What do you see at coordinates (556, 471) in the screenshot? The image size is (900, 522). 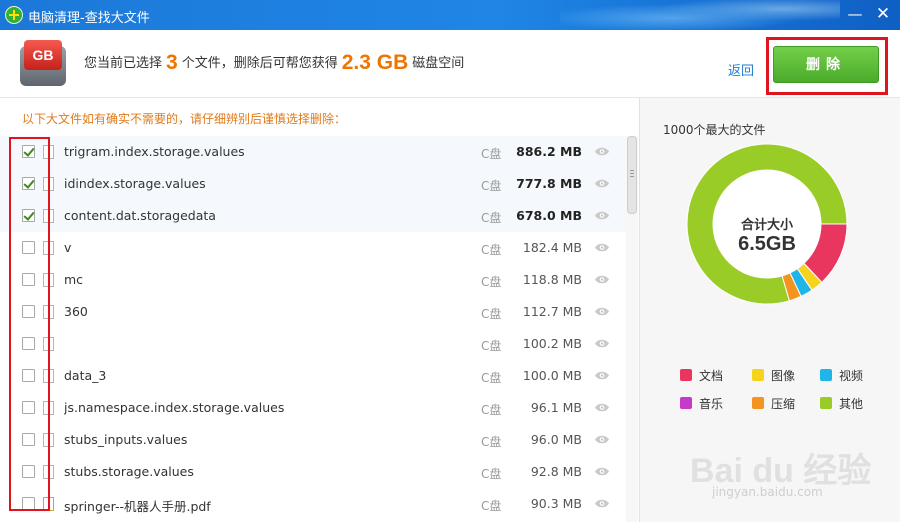 I see `file-size: 92.8 MB` at bounding box center [556, 471].